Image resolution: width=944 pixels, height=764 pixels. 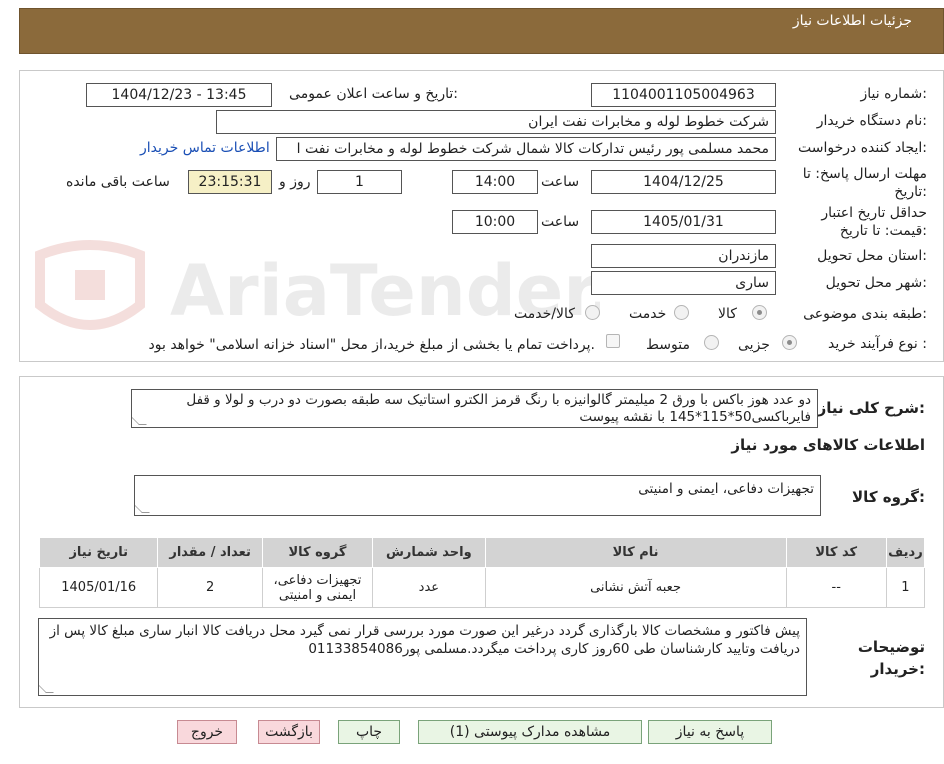 What do you see at coordinates (893, 94) in the screenshot?
I see `need-number-label: شماره نیاز:` at bounding box center [893, 94].